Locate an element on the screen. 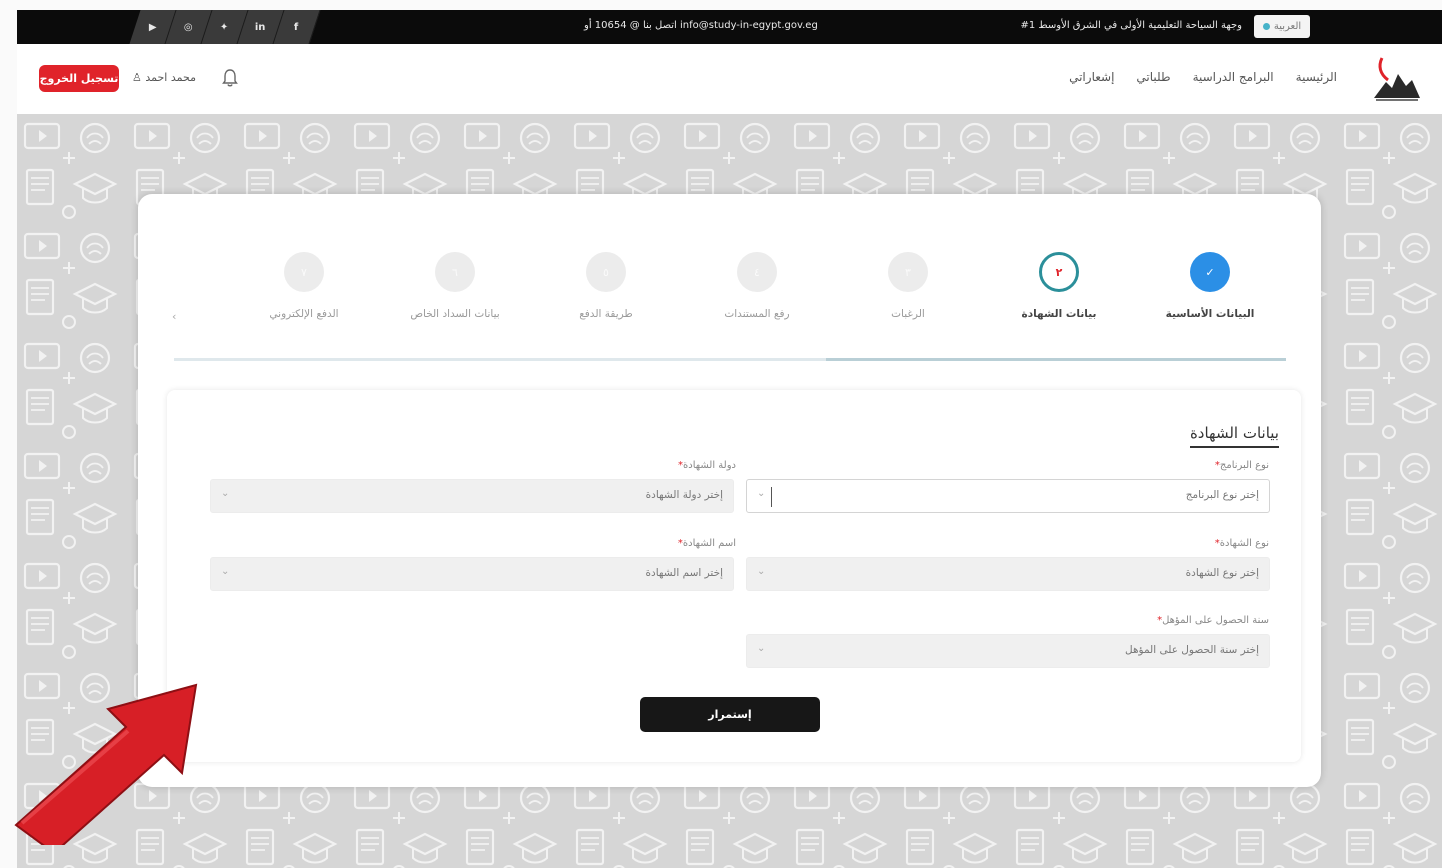 The width and height of the screenshot is (1442, 868). step-number: ٦ is located at coordinates (455, 272).